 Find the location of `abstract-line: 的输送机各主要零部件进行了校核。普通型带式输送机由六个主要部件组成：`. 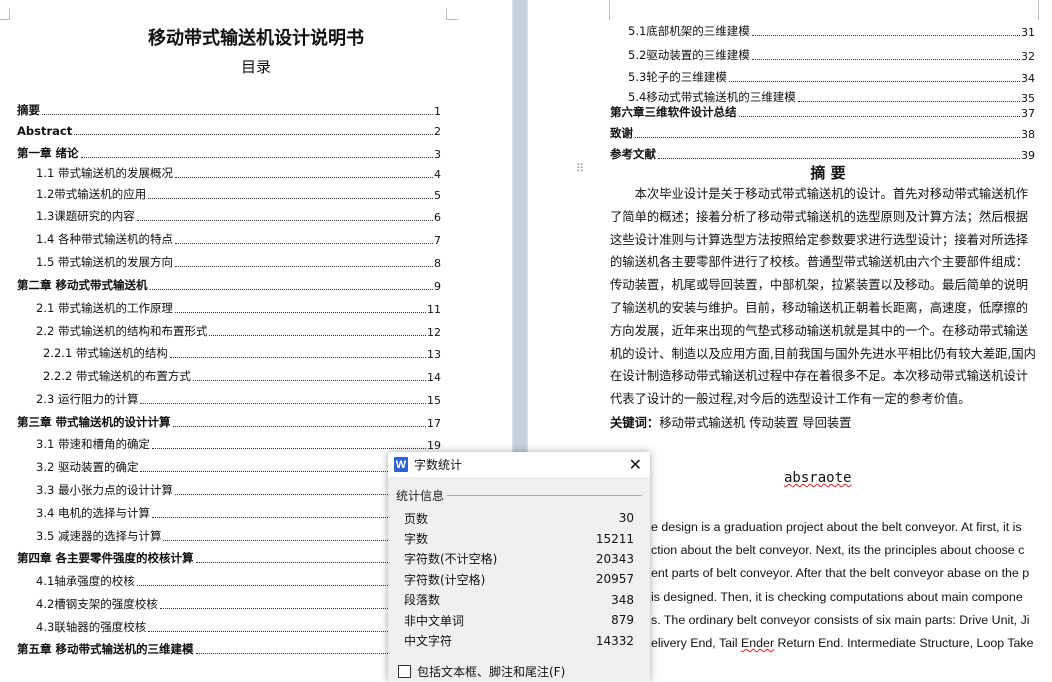

abstract-line: 的输送机各主要零部件进行了校核。普通型带式输送机由六个主要部件组成： is located at coordinates (819, 262).